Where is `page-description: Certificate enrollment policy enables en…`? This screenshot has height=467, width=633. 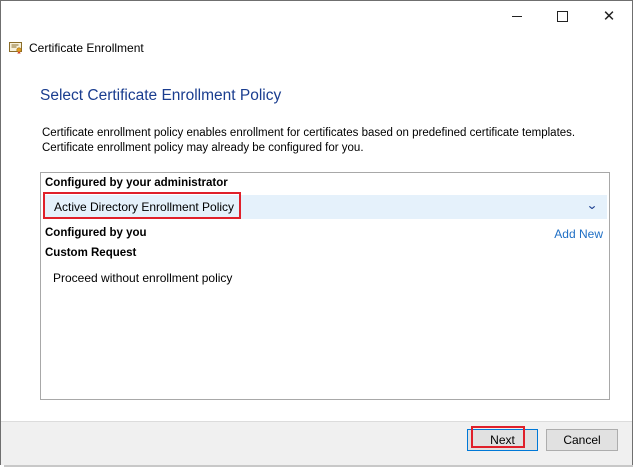
page-description: Certificate enrollment policy enables en… is located at coordinates (309, 140).